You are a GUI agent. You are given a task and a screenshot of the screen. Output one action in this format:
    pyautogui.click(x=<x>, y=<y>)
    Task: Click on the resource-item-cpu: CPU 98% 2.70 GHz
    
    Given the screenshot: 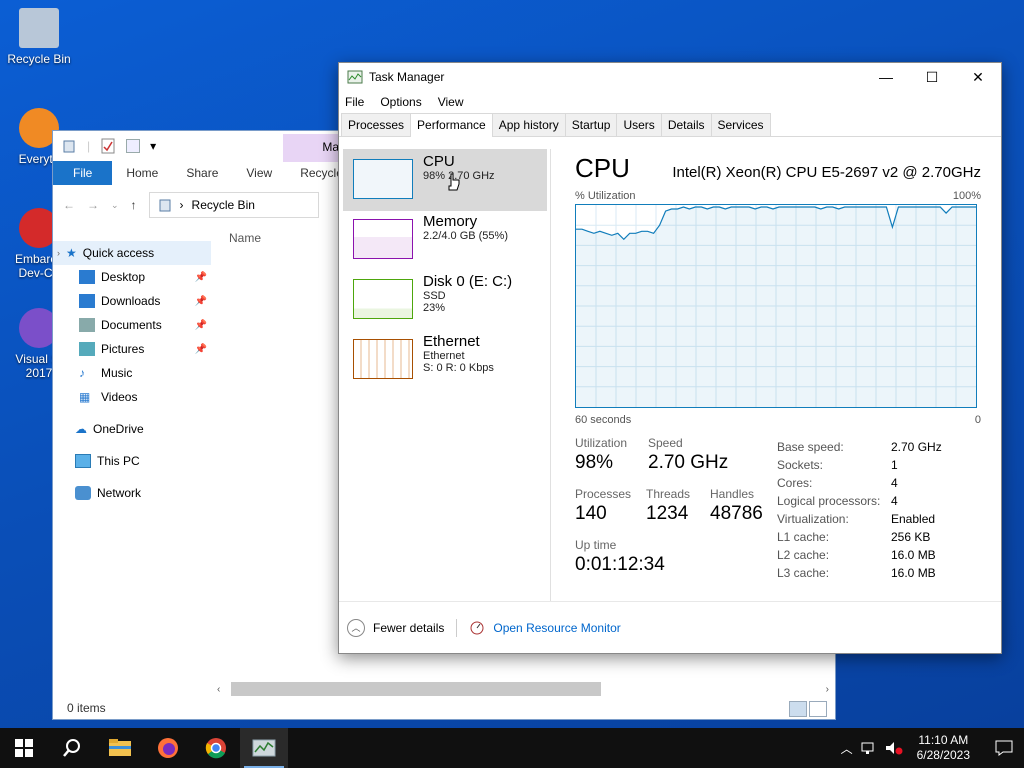 What is the action you would take?
    pyautogui.click(x=445, y=180)
    